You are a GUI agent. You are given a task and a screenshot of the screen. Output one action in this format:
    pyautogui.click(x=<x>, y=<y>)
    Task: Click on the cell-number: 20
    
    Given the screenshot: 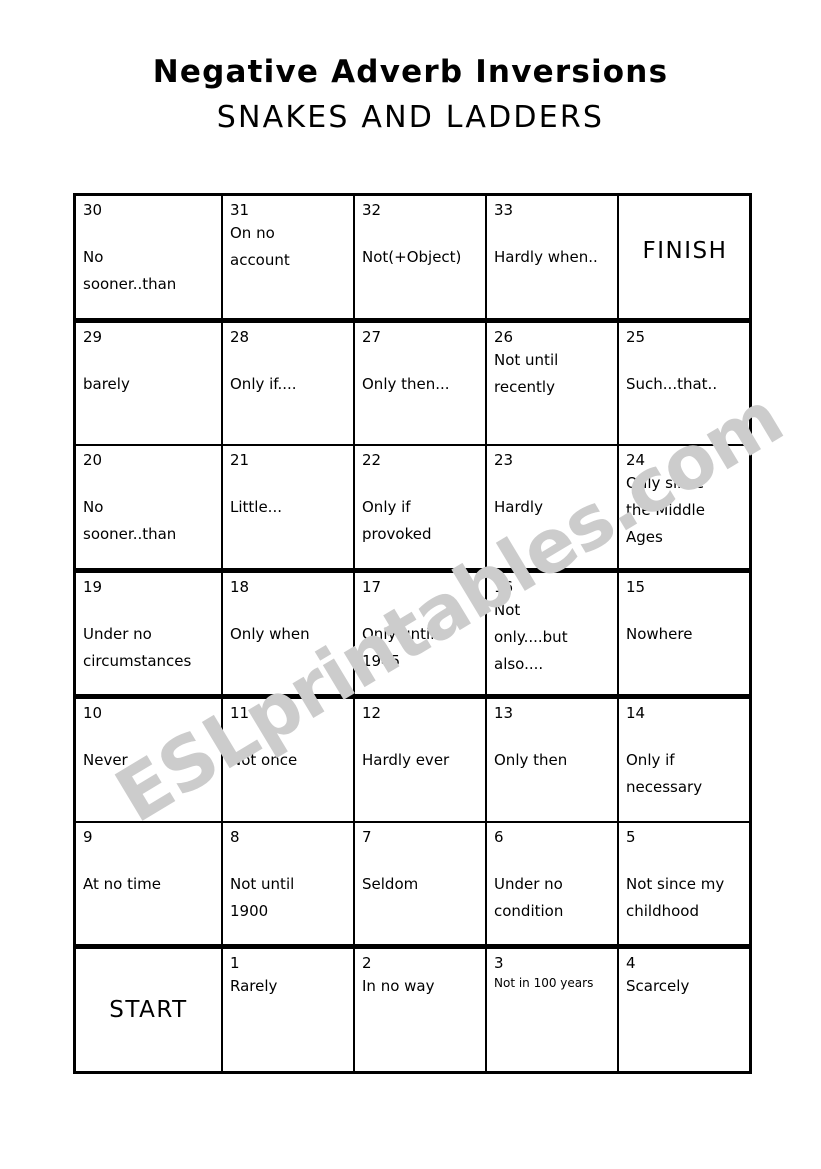 What is the action you would take?
    pyautogui.click(x=93, y=460)
    